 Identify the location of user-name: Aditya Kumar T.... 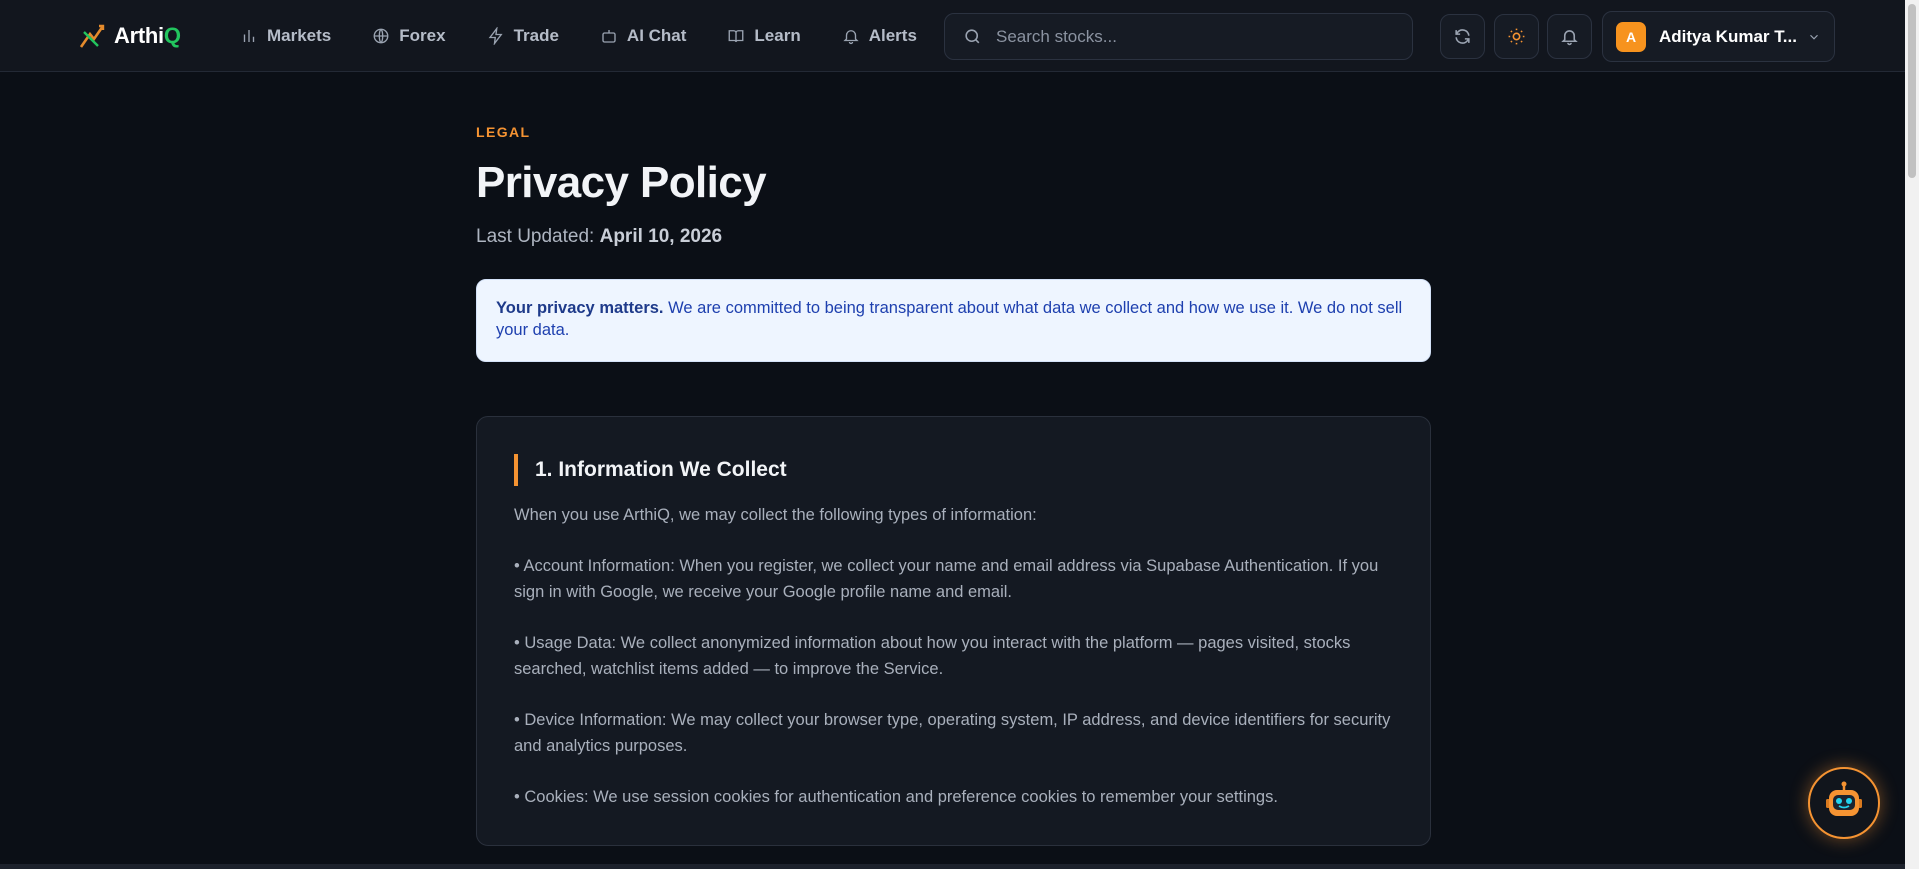
(1728, 36).